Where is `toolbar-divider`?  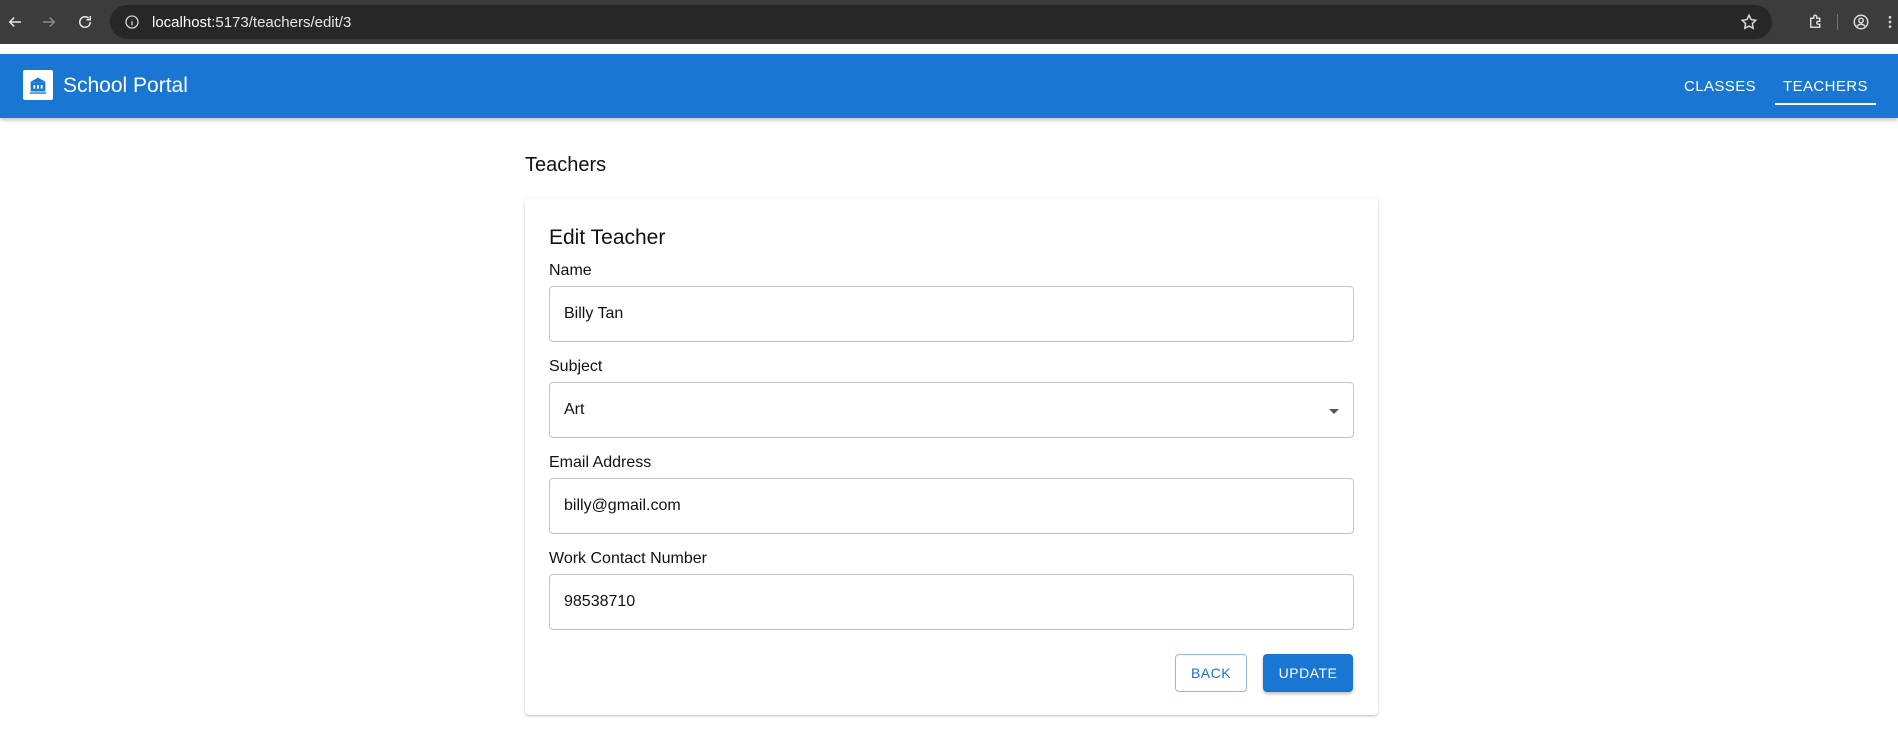
toolbar-divider is located at coordinates (1837, 22).